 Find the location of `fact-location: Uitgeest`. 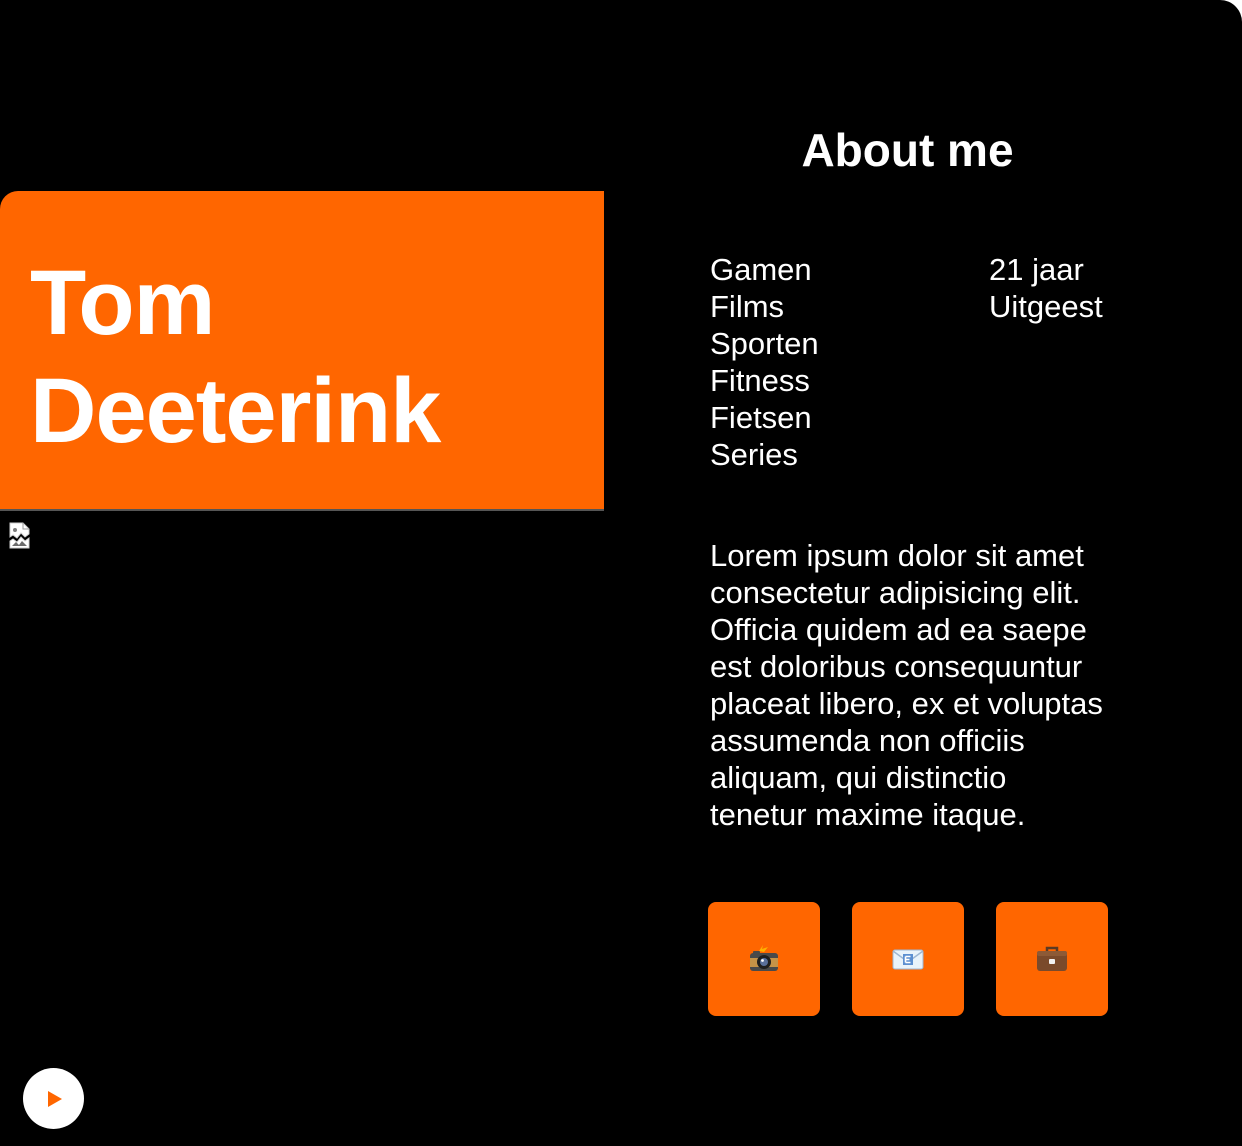

fact-location: Uitgeest is located at coordinates (1046, 306).